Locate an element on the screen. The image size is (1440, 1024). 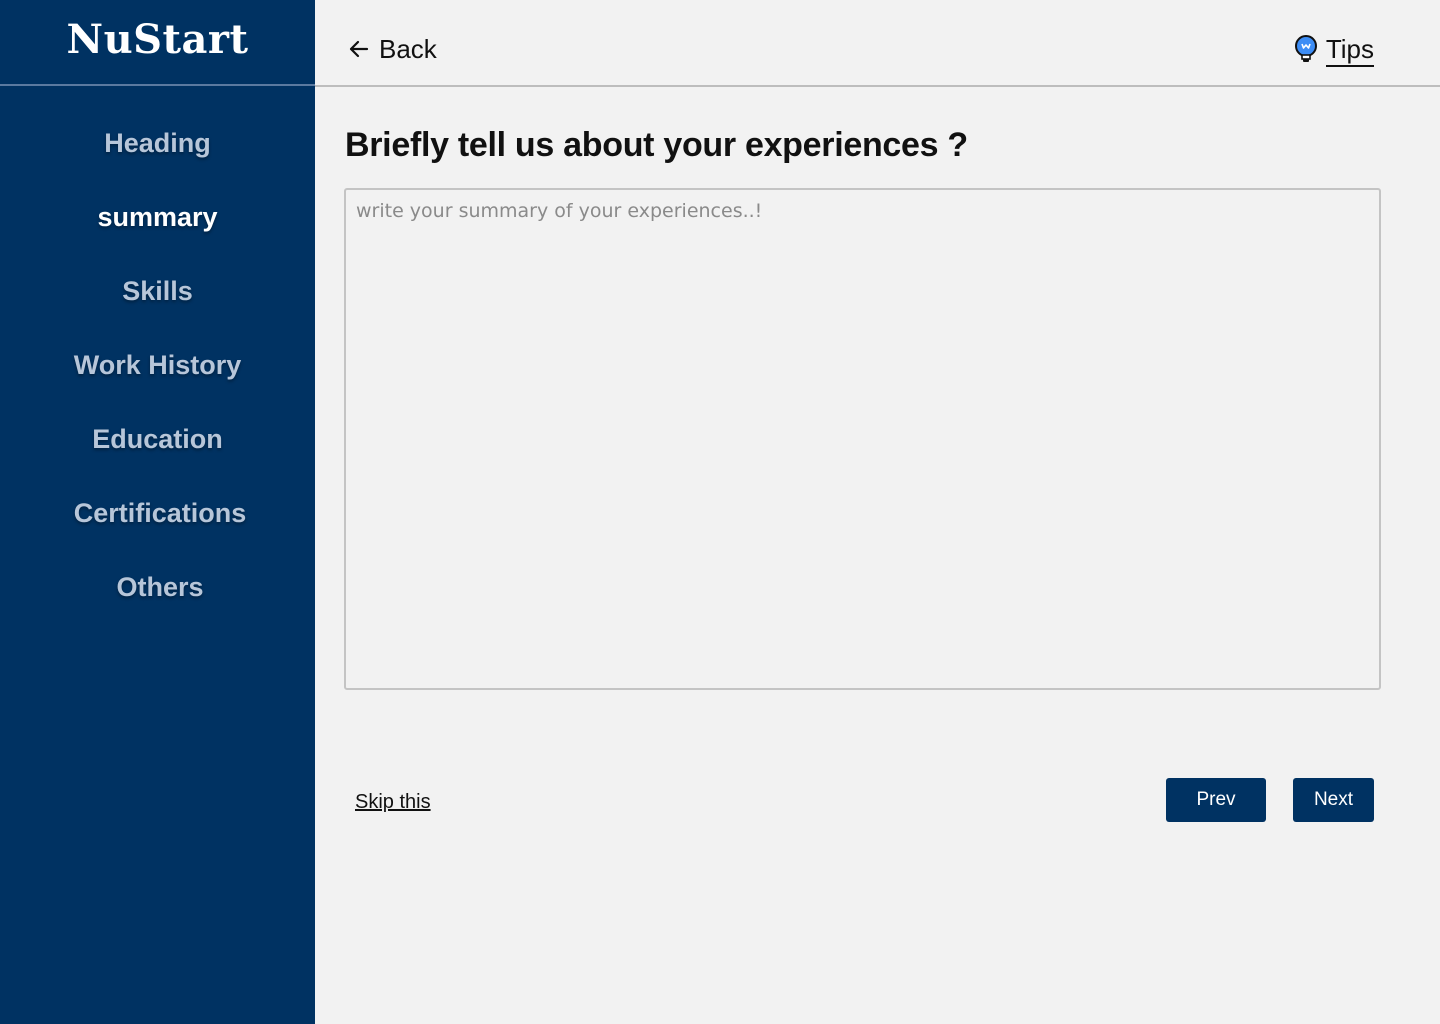
tips-link: Tips is located at coordinates (1334, 50).